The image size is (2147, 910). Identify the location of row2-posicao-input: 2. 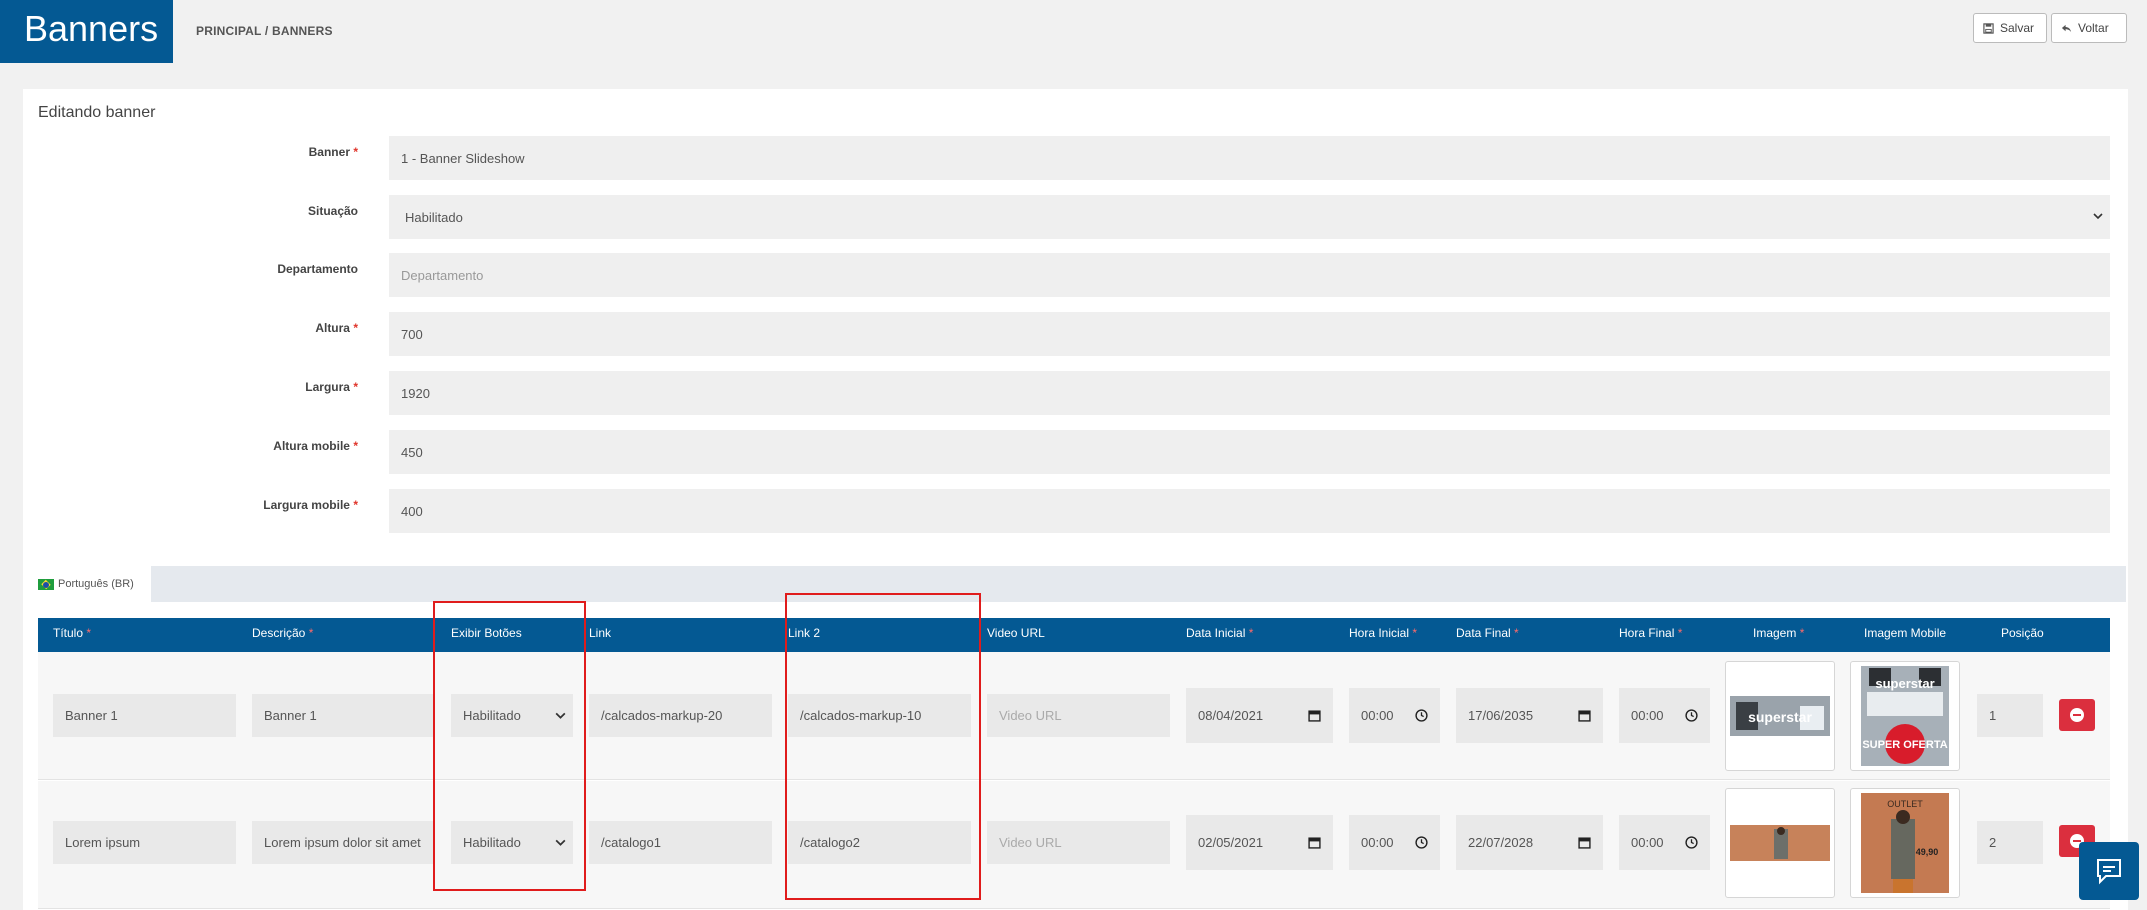
(2010, 842).